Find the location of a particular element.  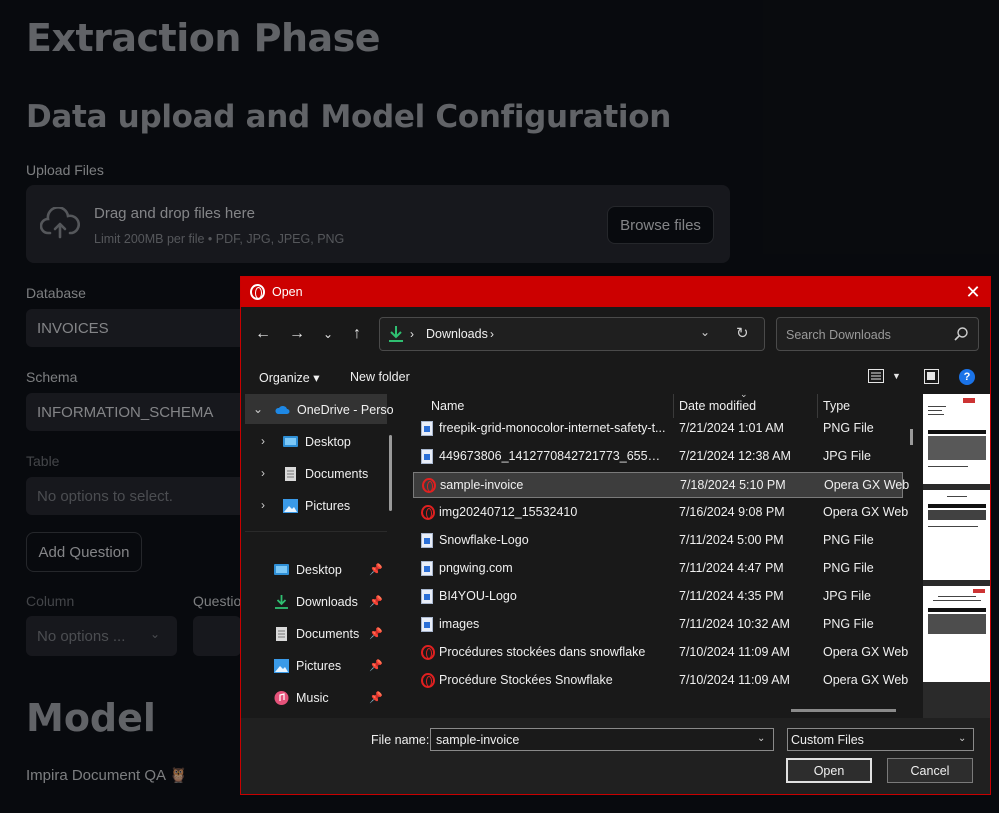

file-date: 7/11/2024 10:32 AM is located at coordinates (734, 624).